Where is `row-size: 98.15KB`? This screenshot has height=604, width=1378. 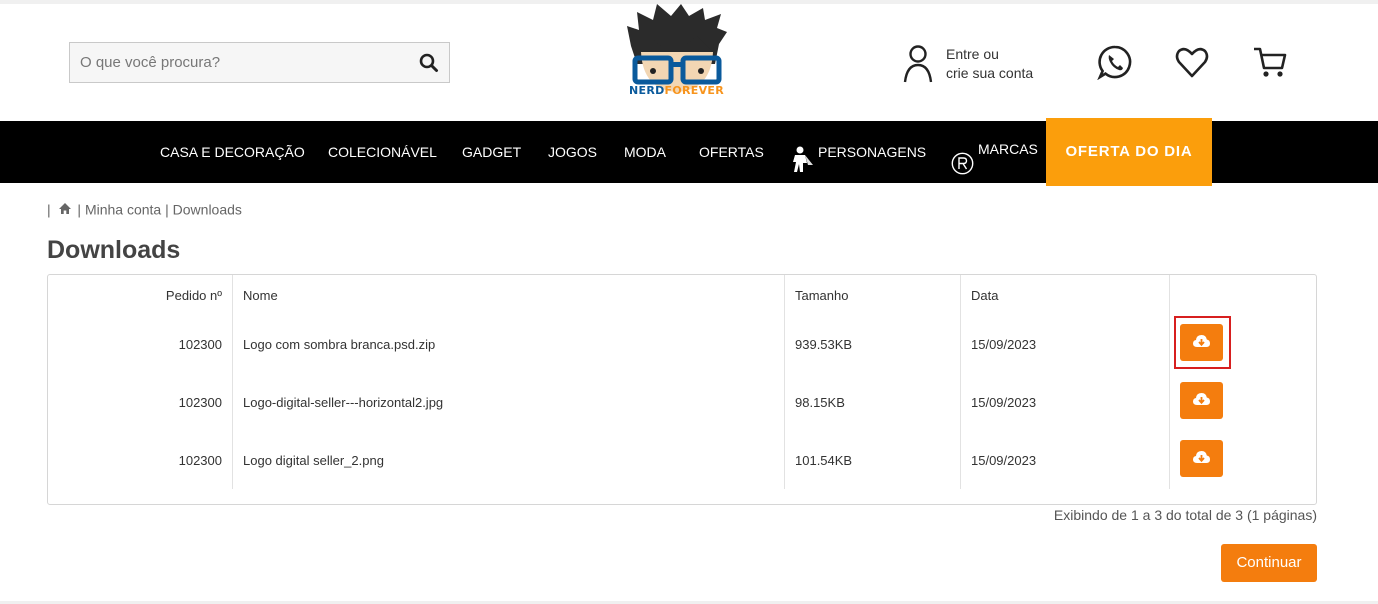
row-size: 98.15KB is located at coordinates (820, 402).